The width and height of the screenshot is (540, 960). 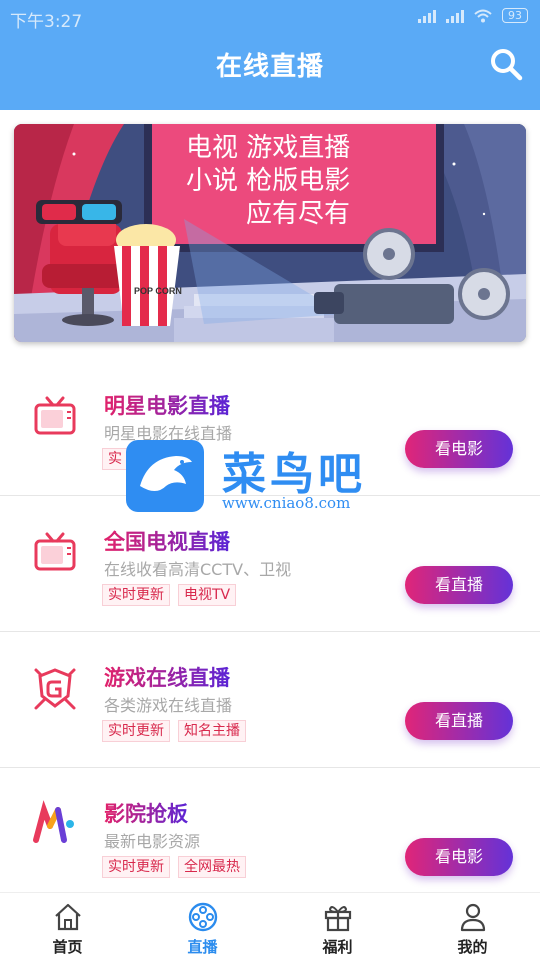 I want to click on banner-line: 小说 枪版电影, so click(x=268, y=181).